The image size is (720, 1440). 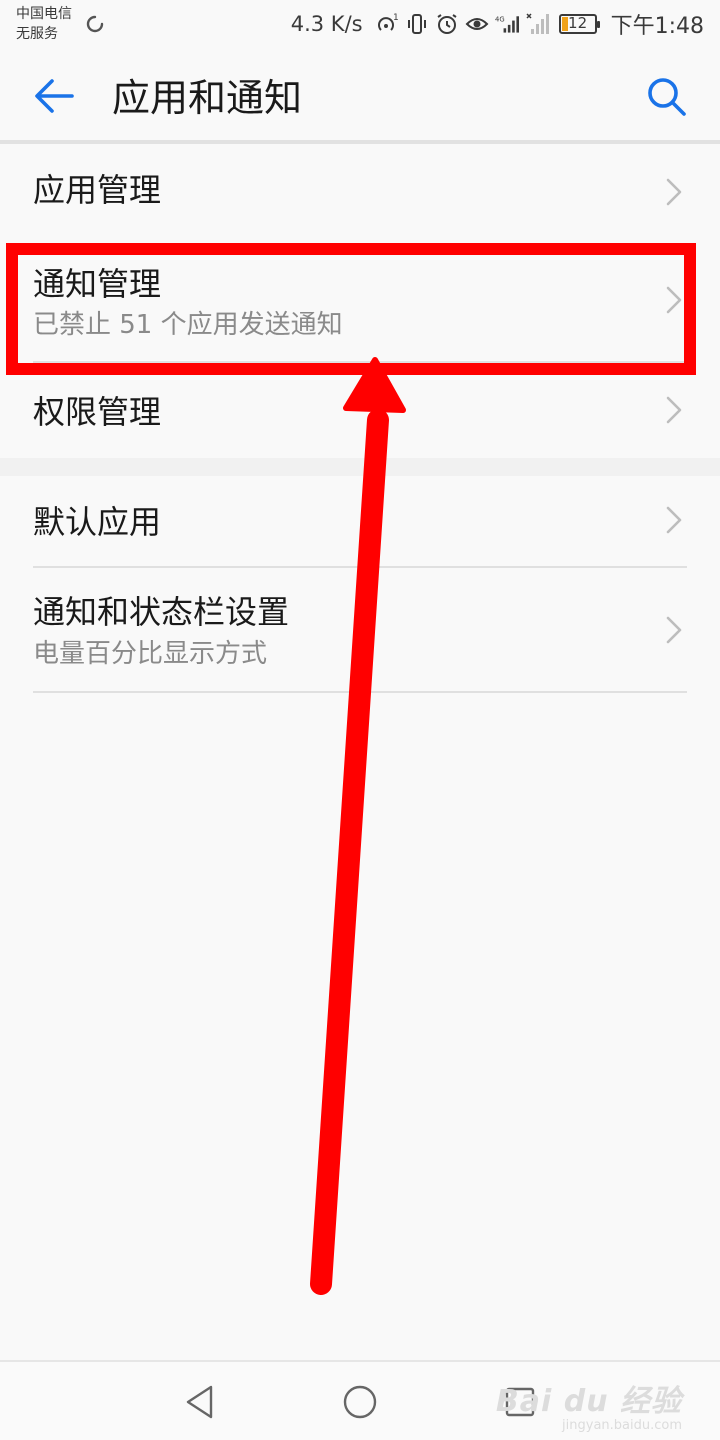 I want to click on action-bar: 应用和通知, so click(x=360, y=94).